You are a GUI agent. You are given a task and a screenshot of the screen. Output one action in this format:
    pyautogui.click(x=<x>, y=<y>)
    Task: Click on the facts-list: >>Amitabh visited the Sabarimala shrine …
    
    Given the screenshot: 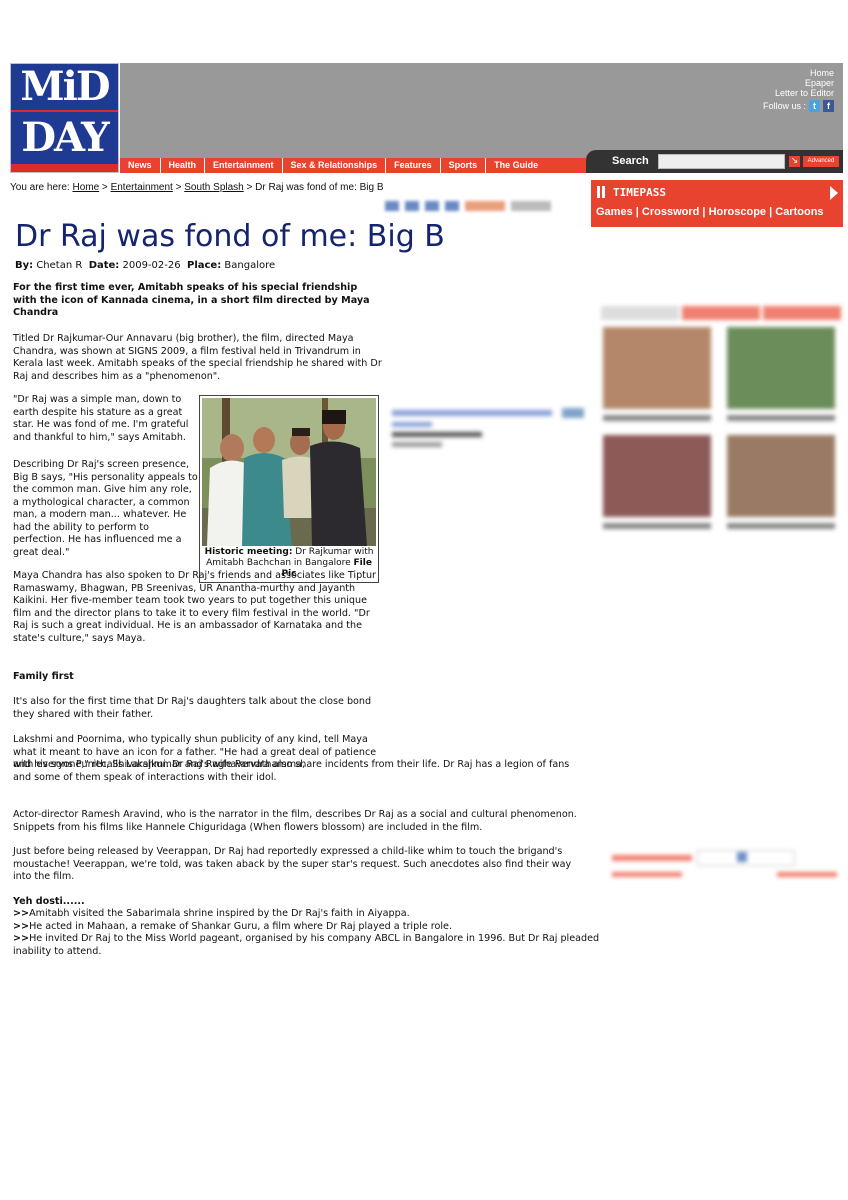 What is the action you would take?
    pyautogui.click(x=308, y=933)
    